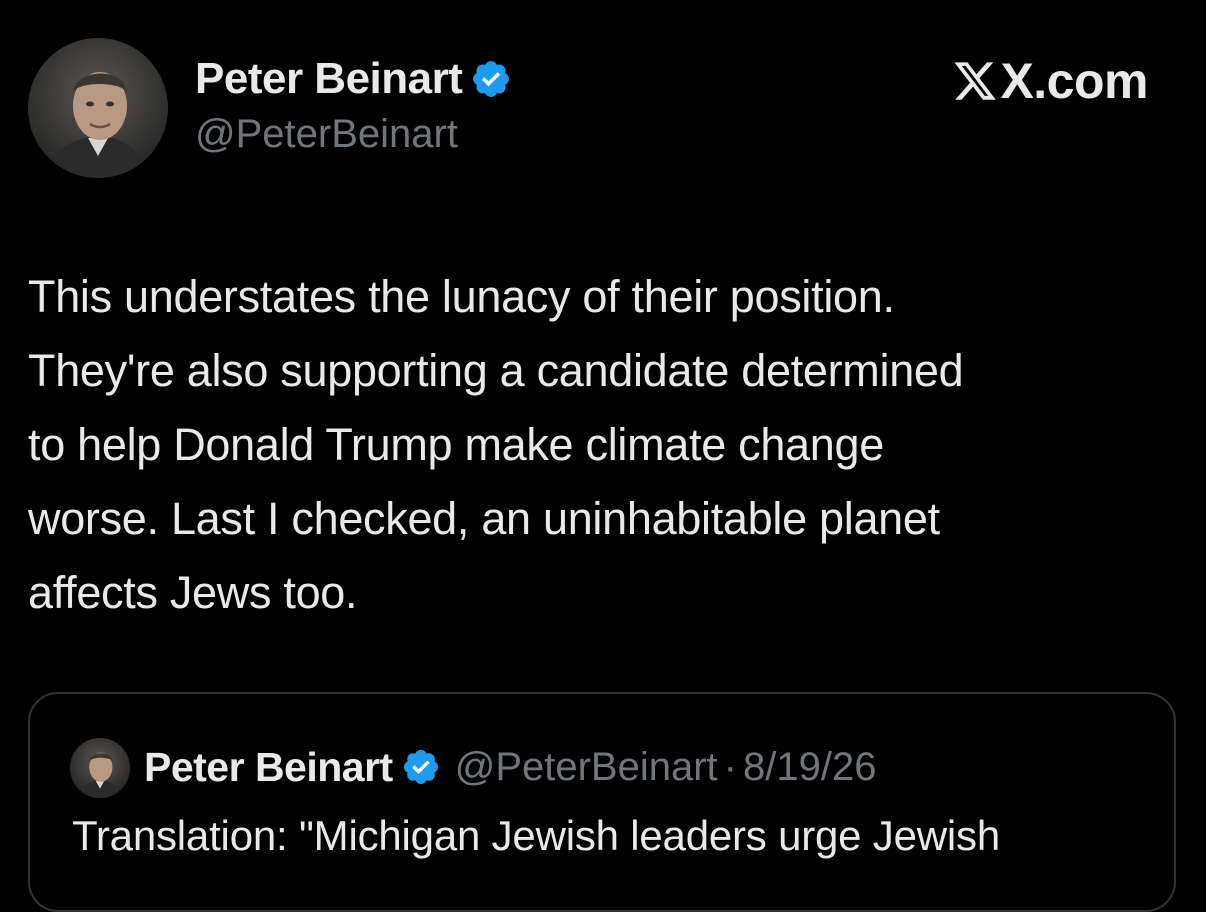  Describe the element at coordinates (1074, 81) in the screenshot. I see `site-label-text: X.com` at that location.